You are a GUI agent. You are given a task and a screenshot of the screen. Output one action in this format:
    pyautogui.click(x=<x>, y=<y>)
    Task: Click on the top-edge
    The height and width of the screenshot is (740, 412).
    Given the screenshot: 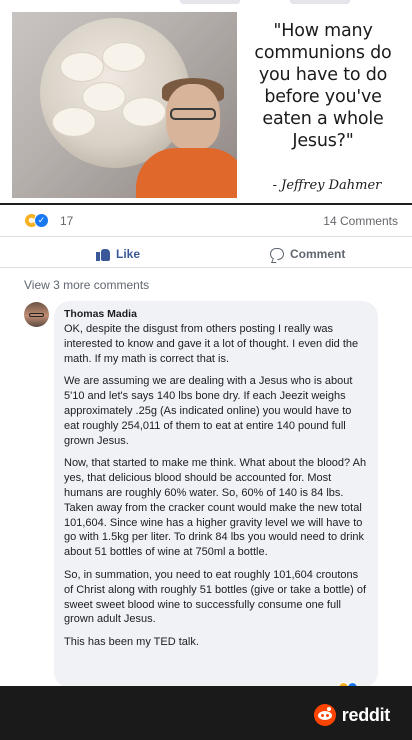 What is the action you would take?
    pyautogui.click(x=206, y=6)
    